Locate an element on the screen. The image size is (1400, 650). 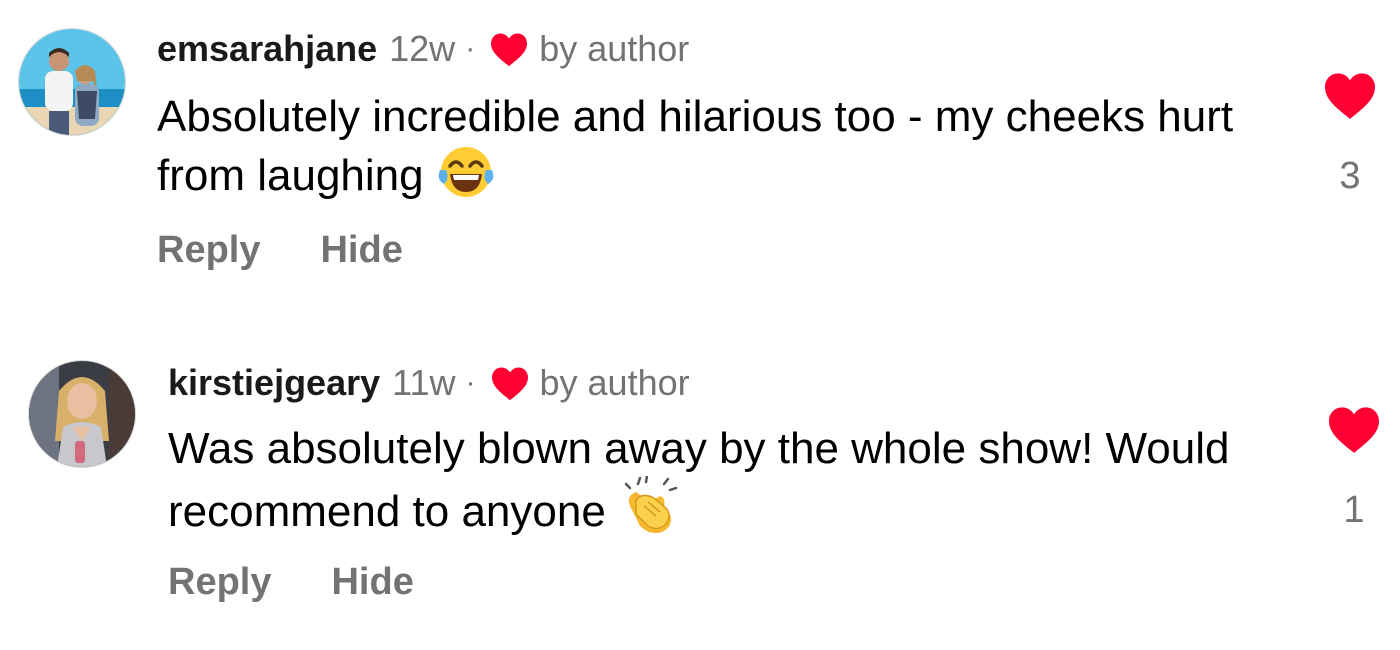
clapping-hands-icon is located at coordinates (650, 511).